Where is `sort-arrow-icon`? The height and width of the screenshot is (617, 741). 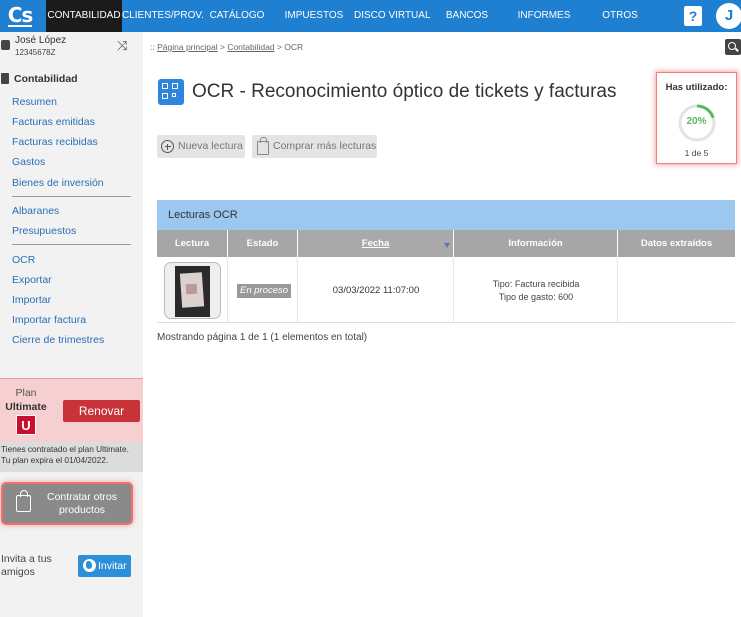
sort-arrow-icon is located at coordinates (447, 245).